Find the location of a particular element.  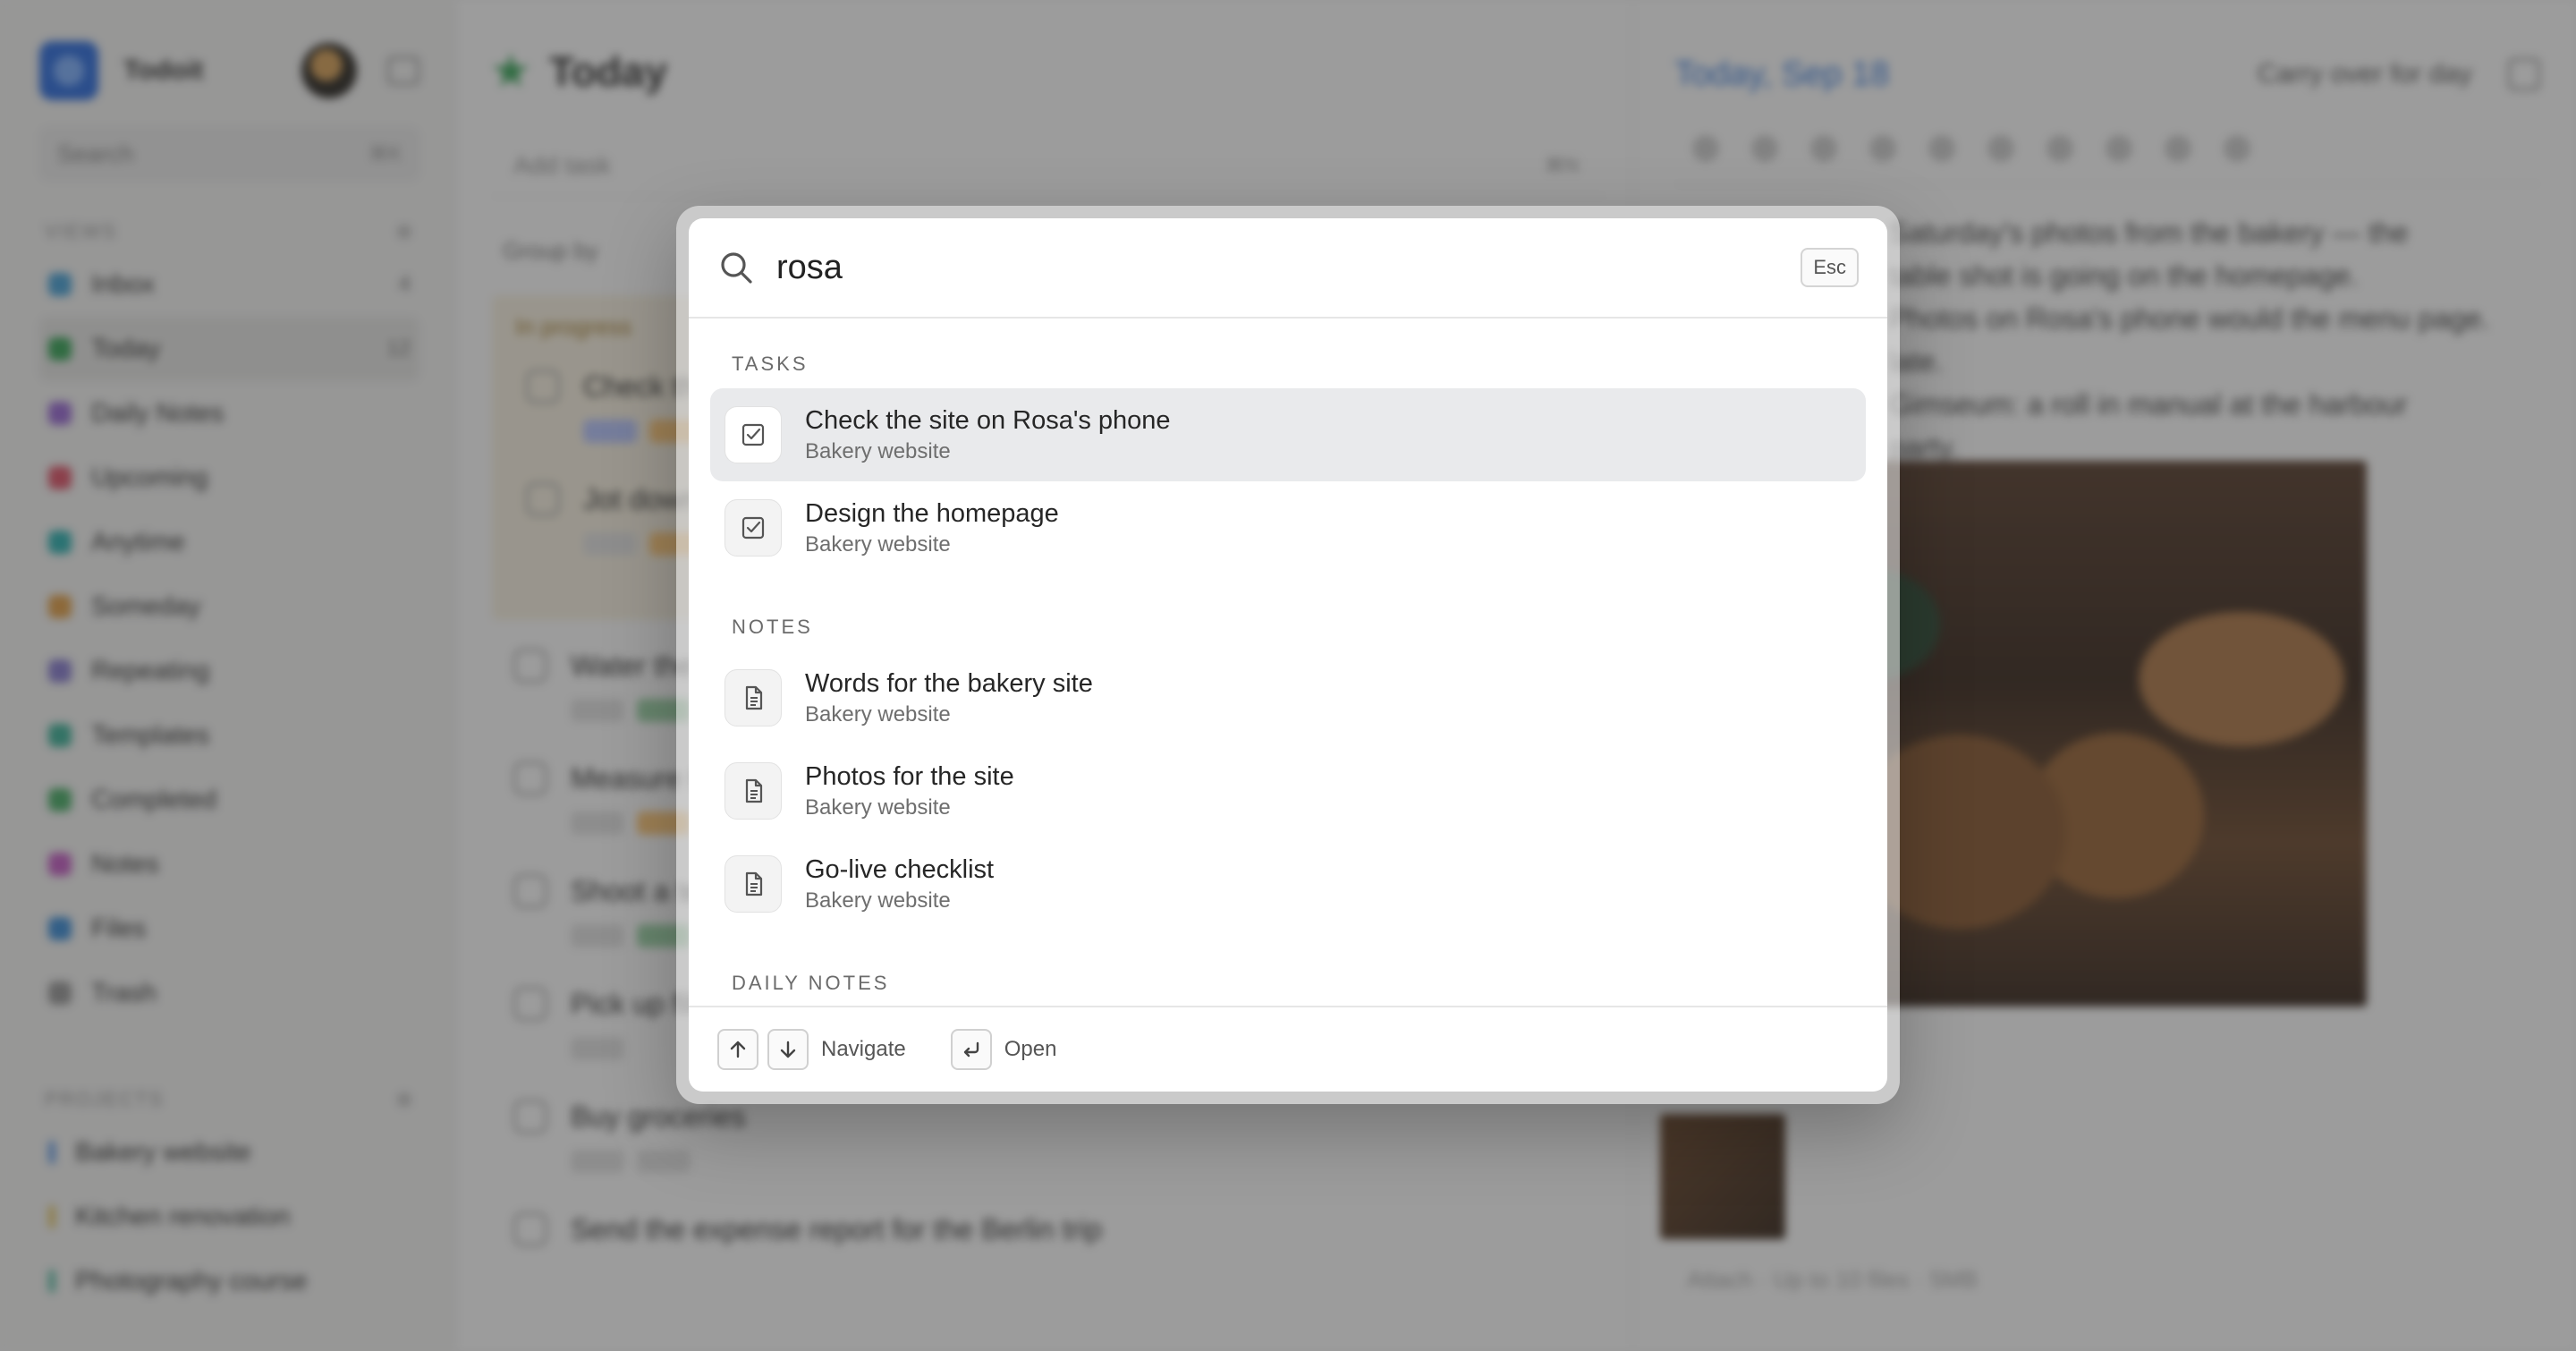

result-title: Photos for the site is located at coordinates (909, 776).